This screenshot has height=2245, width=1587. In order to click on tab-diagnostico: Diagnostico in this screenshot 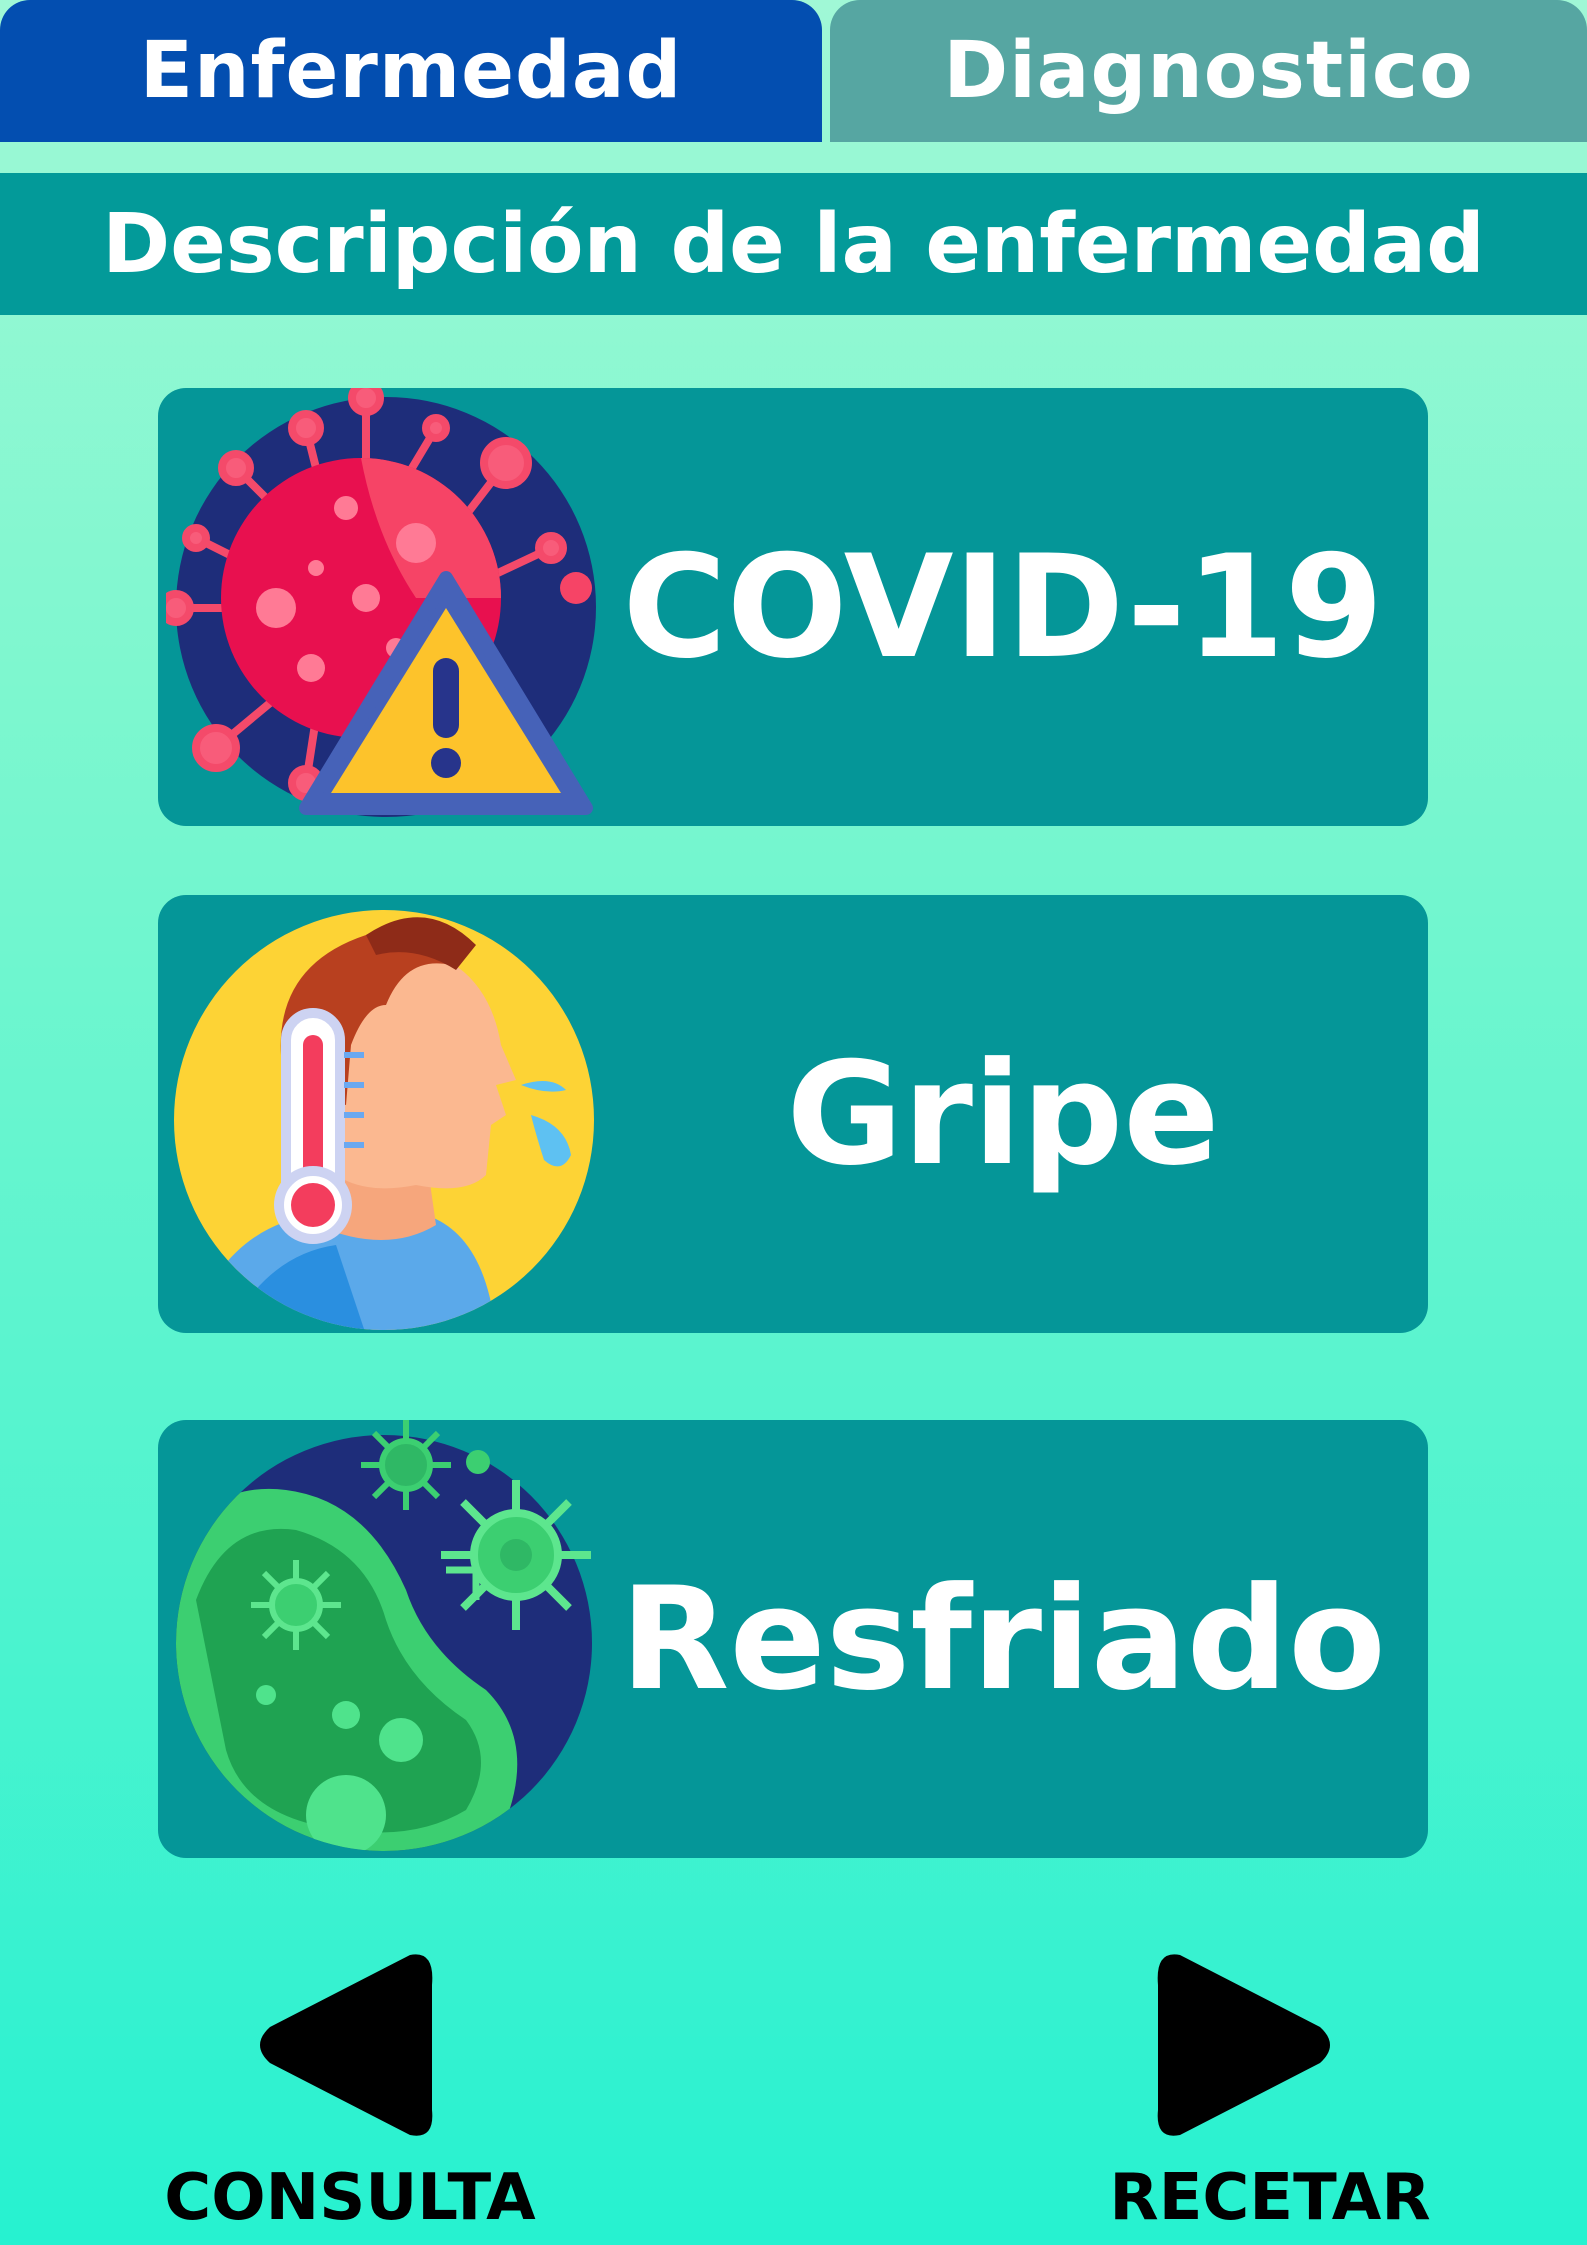, I will do `click(1208, 71)`.